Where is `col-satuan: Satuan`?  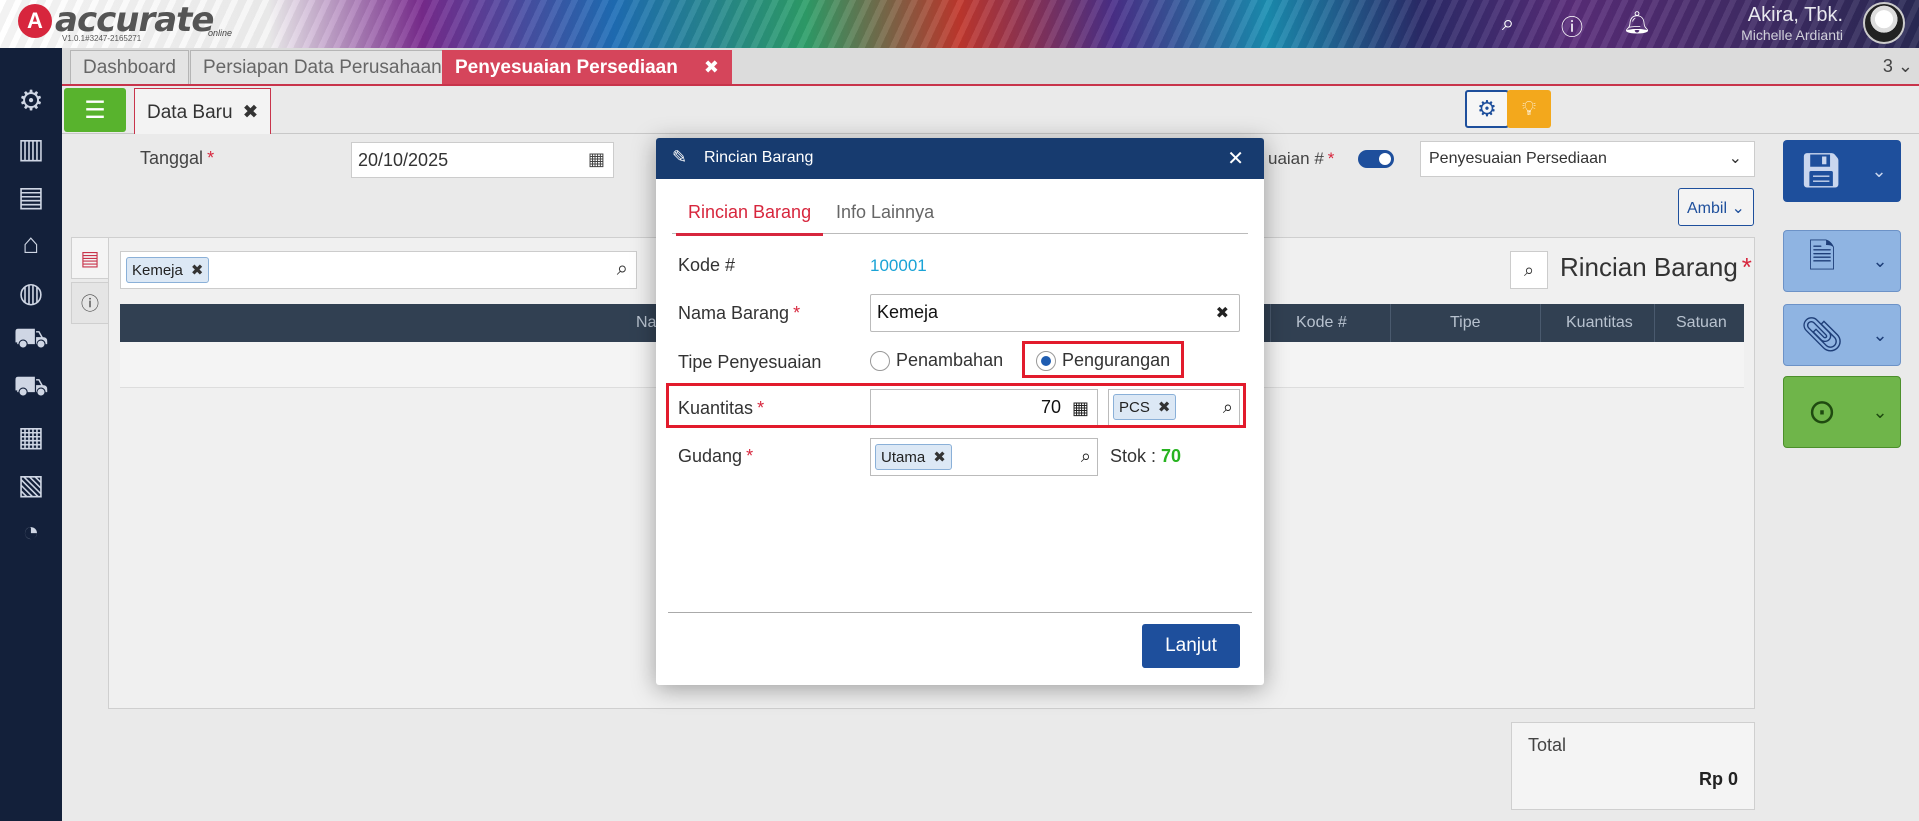 col-satuan: Satuan is located at coordinates (1701, 323).